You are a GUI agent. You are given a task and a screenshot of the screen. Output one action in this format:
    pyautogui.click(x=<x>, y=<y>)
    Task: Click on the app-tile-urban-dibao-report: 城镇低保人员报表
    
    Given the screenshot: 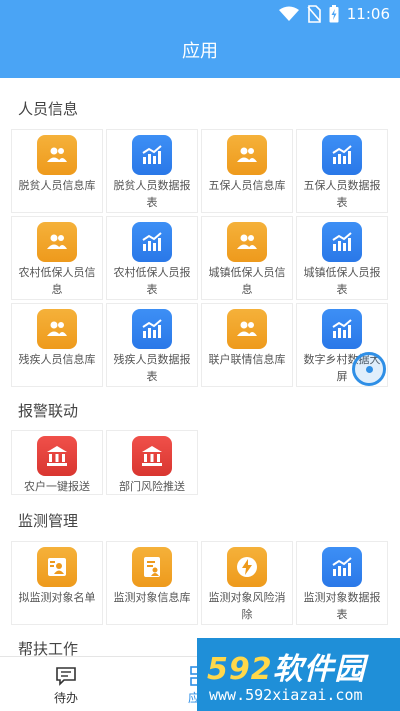 What is the action you would take?
    pyautogui.click(x=342, y=258)
    